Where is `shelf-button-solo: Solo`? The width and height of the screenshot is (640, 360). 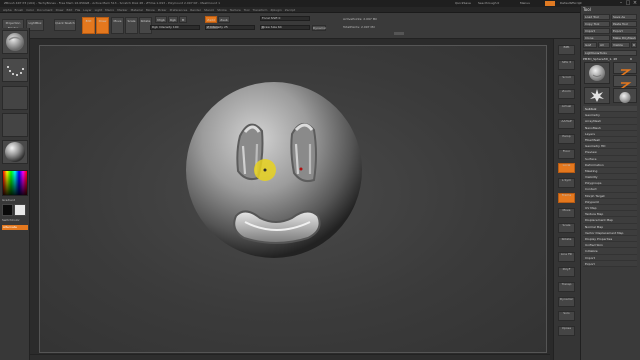
shelf-button-solo: Solo is located at coordinates (566, 316).